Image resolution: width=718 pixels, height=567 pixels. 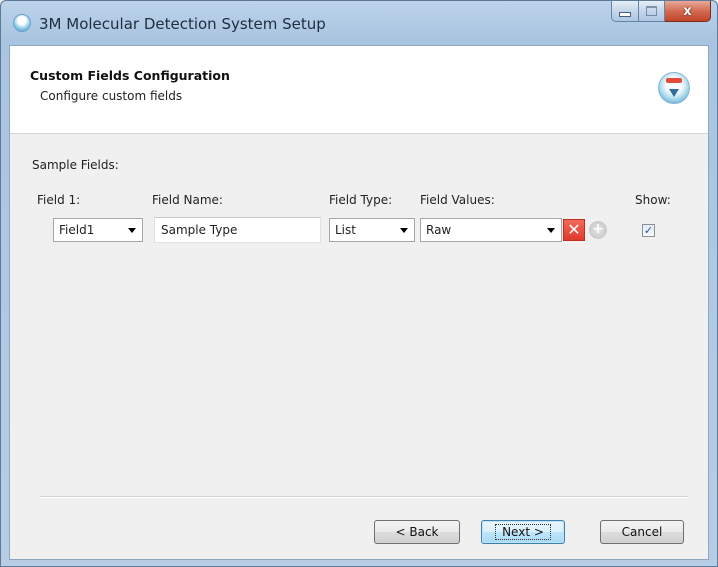 I want to click on app-icon, so click(x=22, y=23).